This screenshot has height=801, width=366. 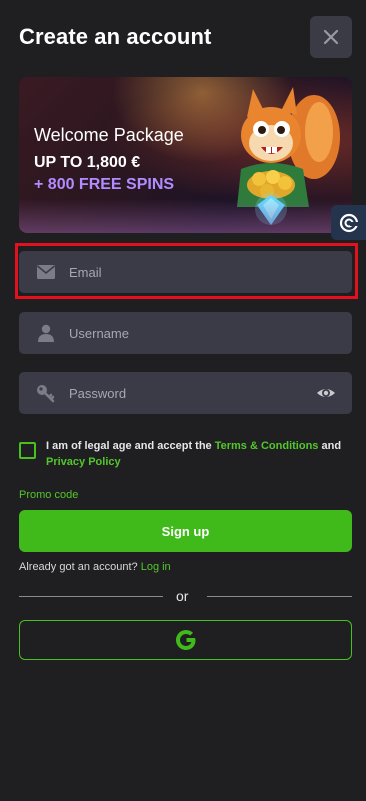 I want to click on close-icon, so click(x=331, y=37).